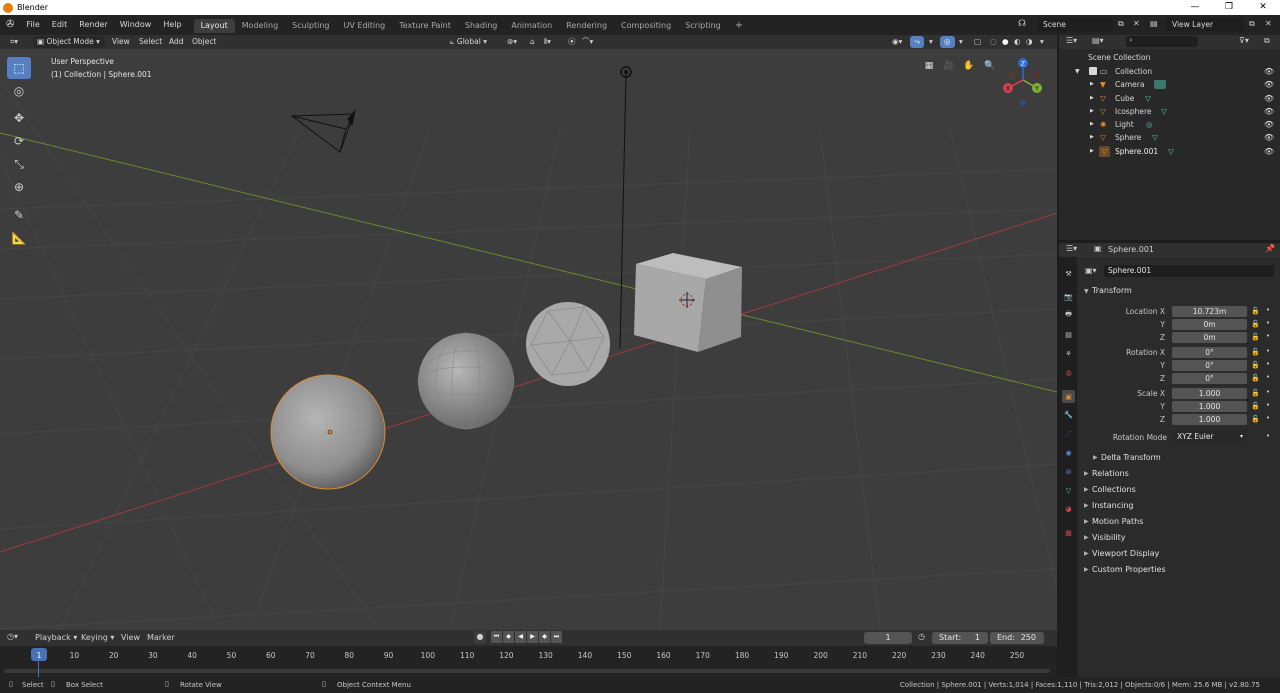 The height and width of the screenshot is (693, 1280). Describe the element at coordinates (1131, 457) in the screenshot. I see `delta-transform-title: Delta Transform` at that location.